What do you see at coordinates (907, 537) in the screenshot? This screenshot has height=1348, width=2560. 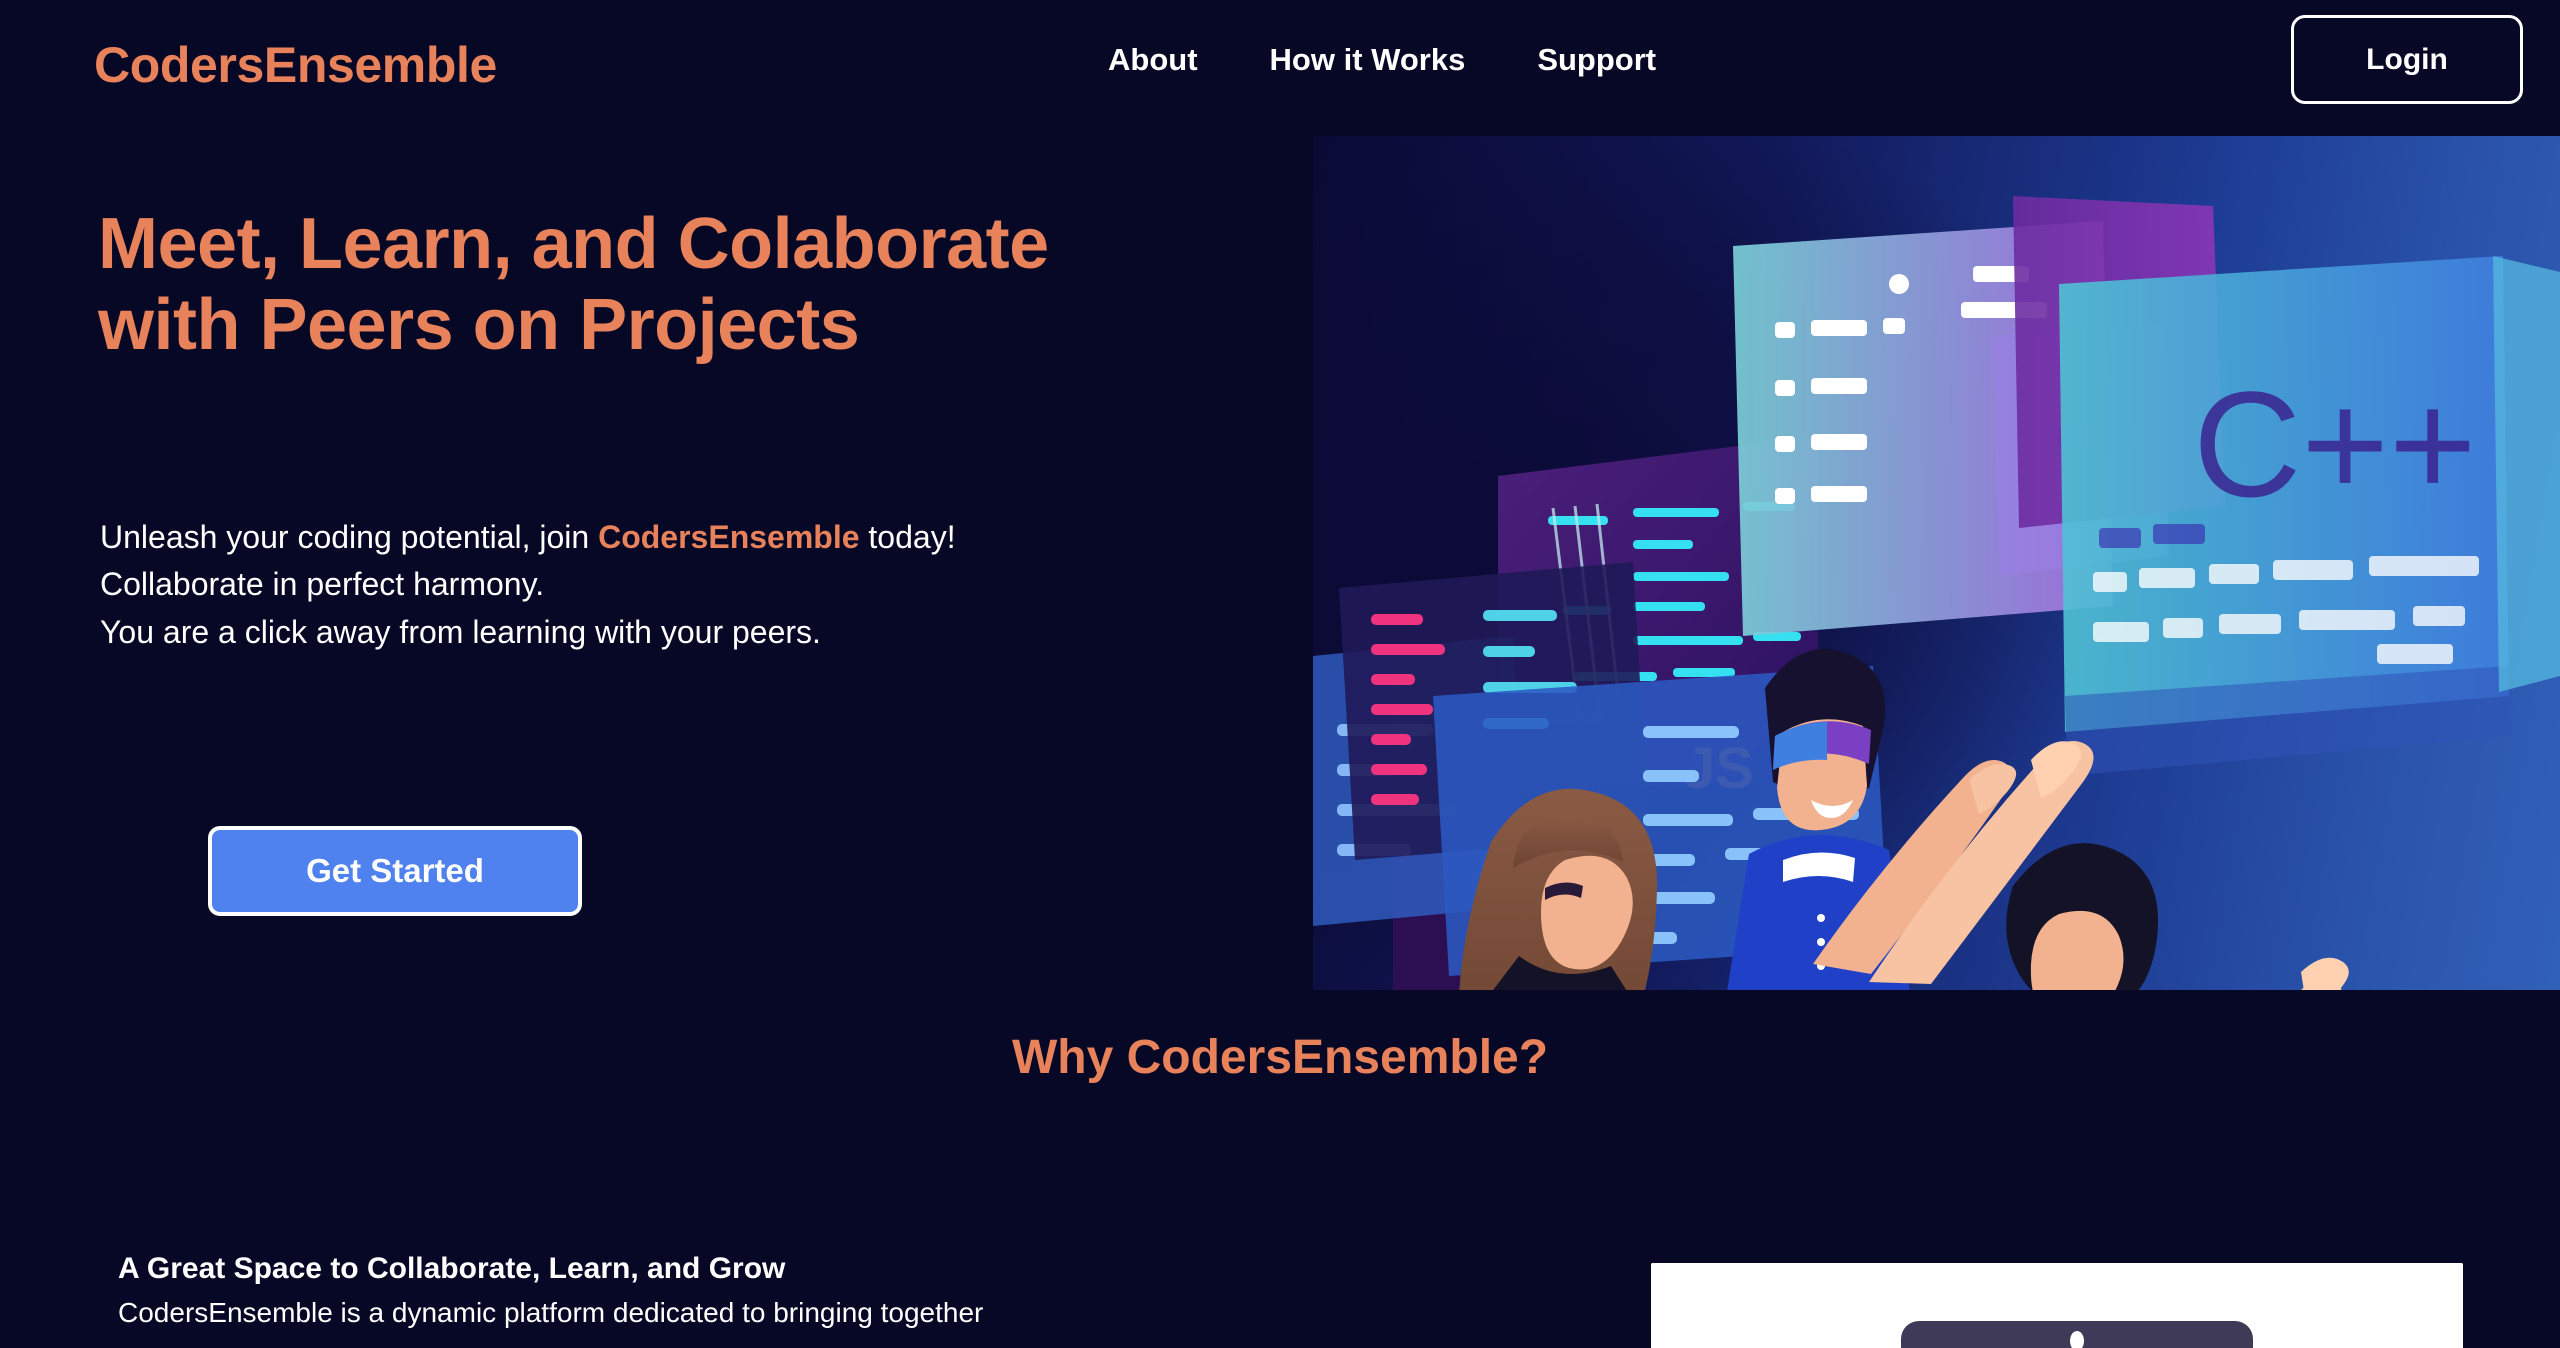 I see `hero-subtitle-line-1-after: today!` at bounding box center [907, 537].